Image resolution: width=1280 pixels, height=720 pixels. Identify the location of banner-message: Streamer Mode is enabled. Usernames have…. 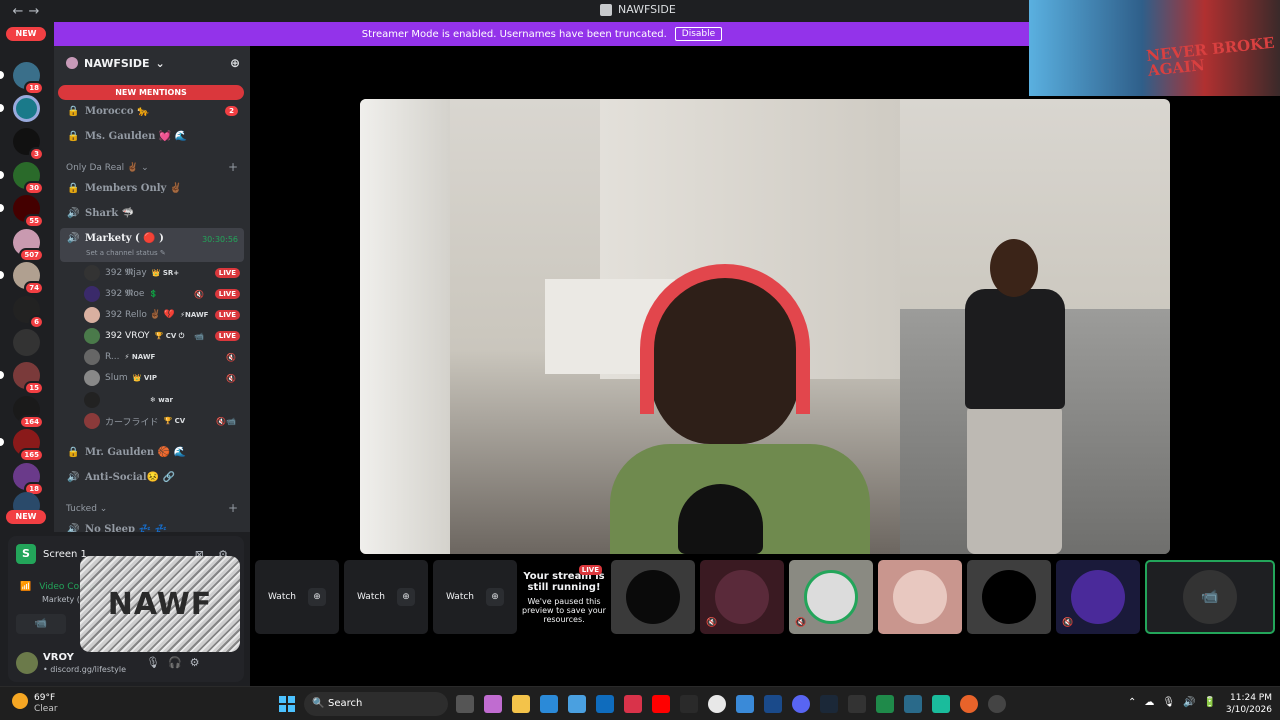
(514, 34).